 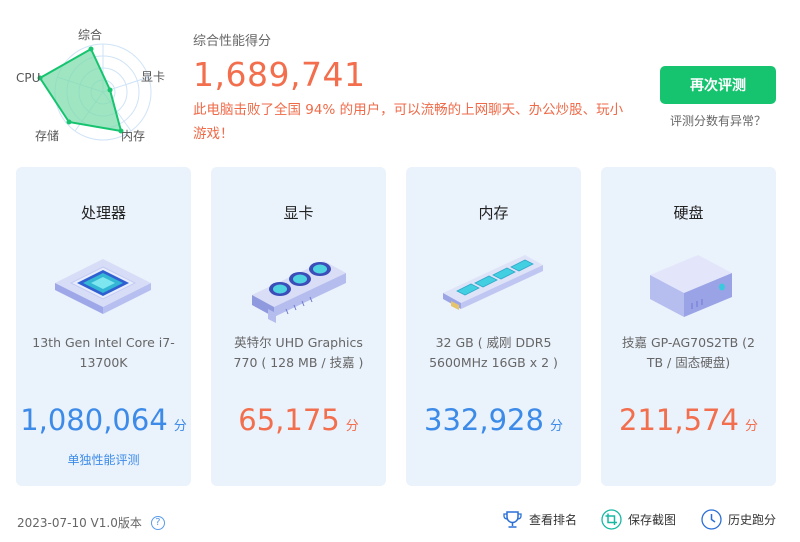 What do you see at coordinates (299, 292) in the screenshot?
I see `graphics-card-icon` at bounding box center [299, 292].